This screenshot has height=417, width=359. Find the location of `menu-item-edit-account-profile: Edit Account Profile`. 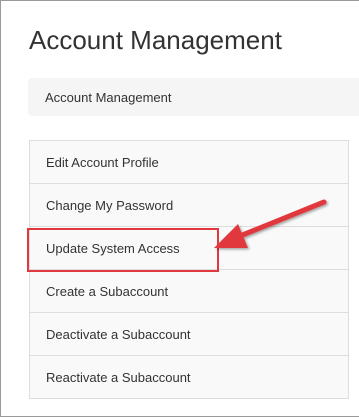

menu-item-edit-account-profile: Edit Account Profile is located at coordinates (189, 162).